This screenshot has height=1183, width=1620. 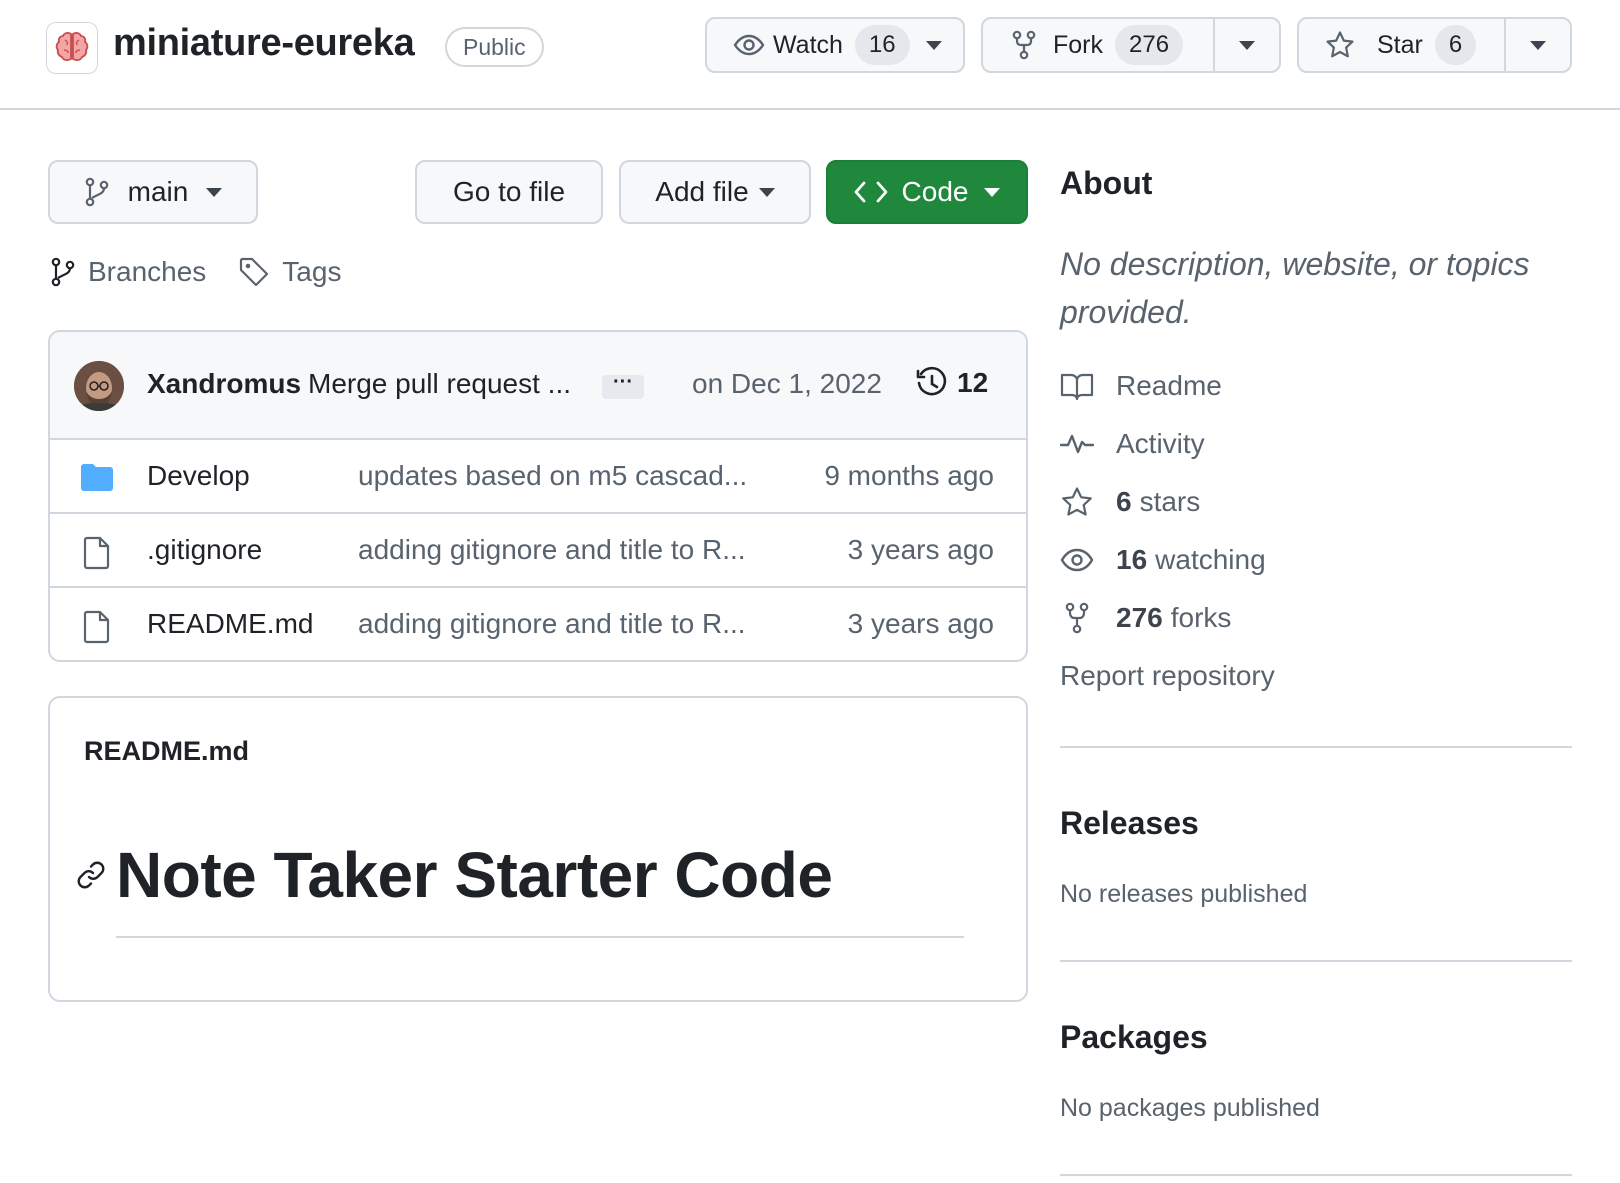 I want to click on stars-label: stars, so click(x=1170, y=501).